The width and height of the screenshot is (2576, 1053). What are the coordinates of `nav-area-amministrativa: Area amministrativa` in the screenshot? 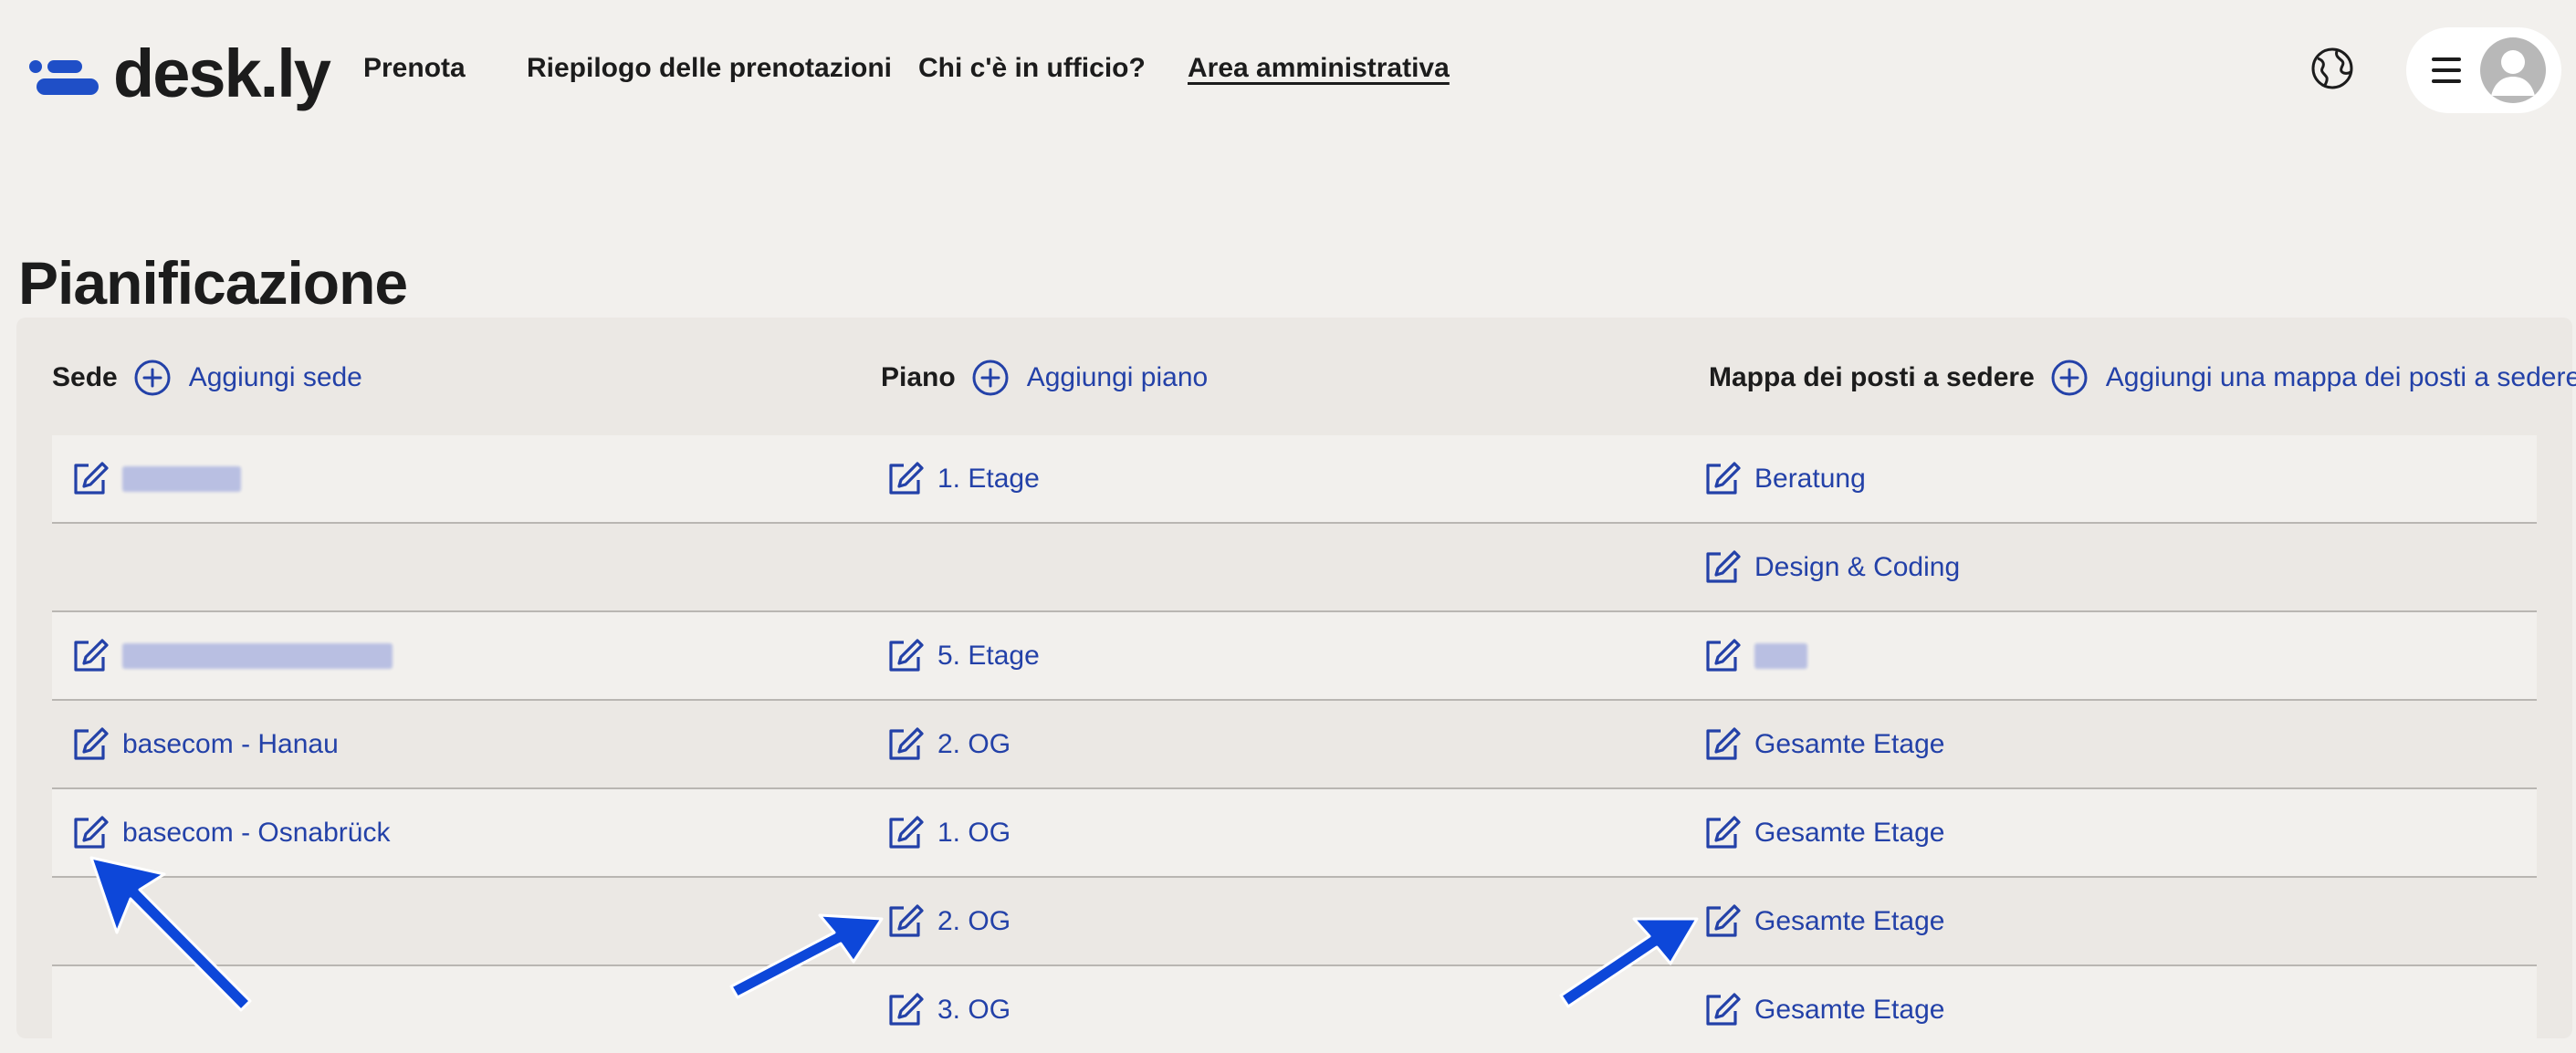 It's located at (1319, 68).